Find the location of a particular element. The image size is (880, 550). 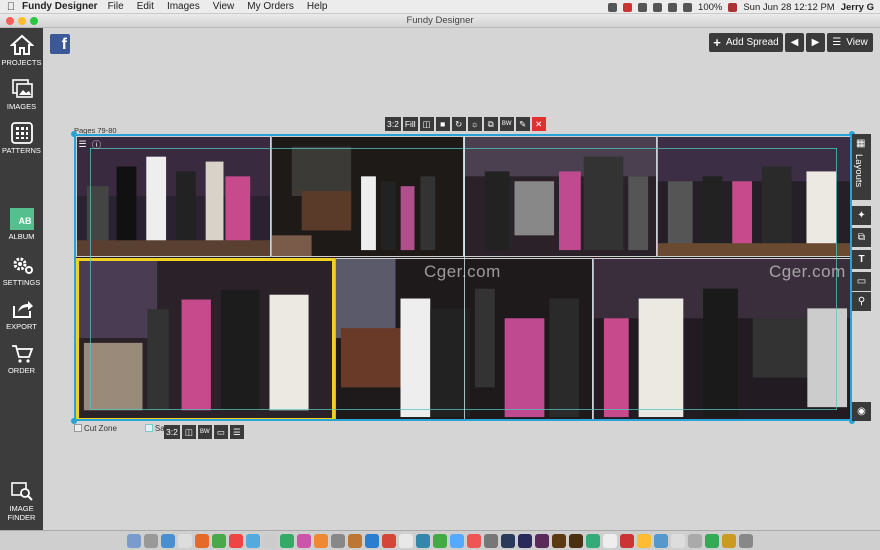

trash-icon is located at coordinates (746, 540).